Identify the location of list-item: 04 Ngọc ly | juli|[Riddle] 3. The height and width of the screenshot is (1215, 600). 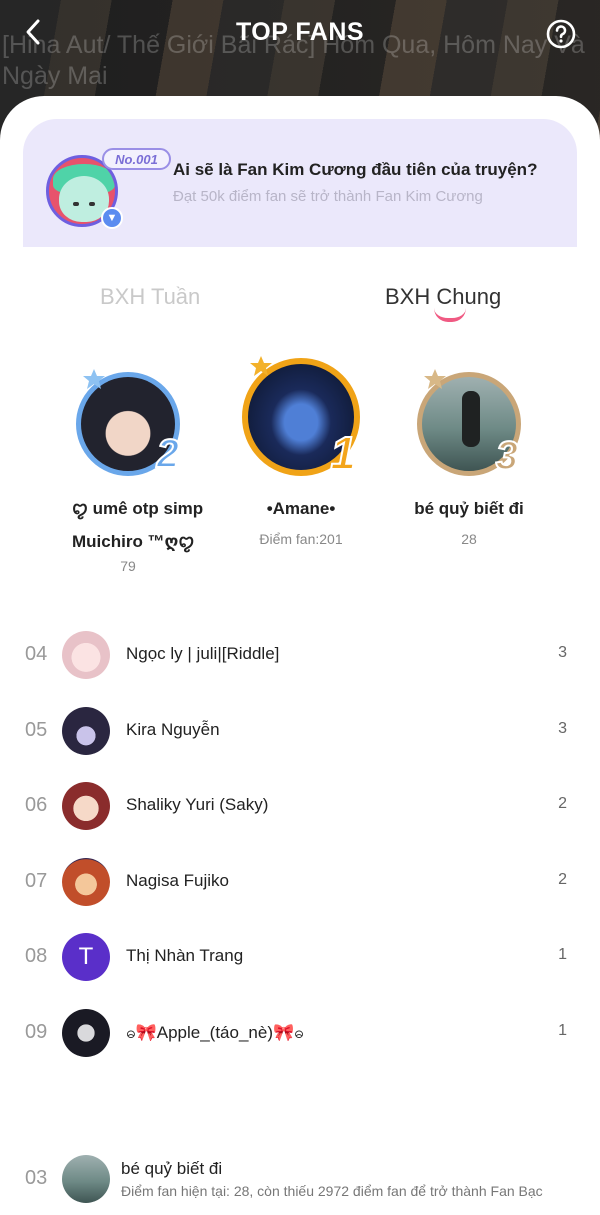
(300, 656).